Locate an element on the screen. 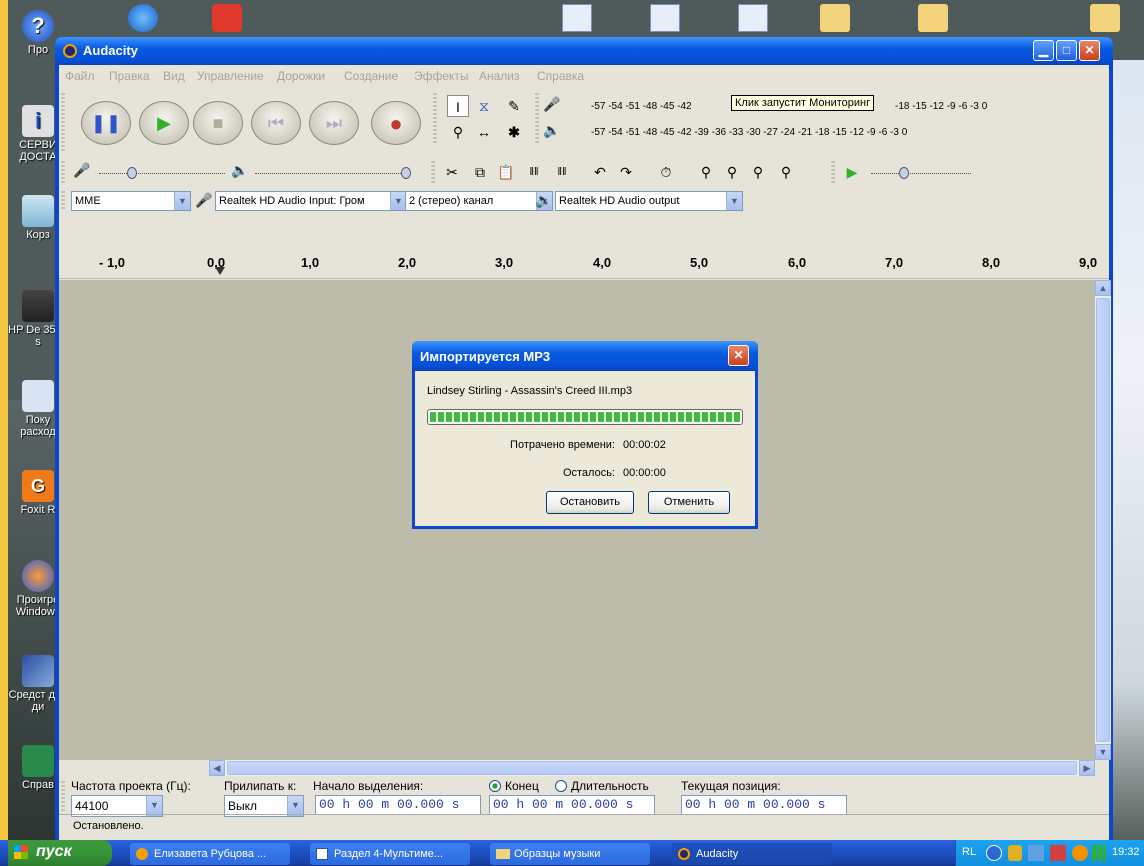 Image resolution: width=1144 pixels, height=866 pixels. play-meter-speaker-icon: 🔈 is located at coordinates (552, 130).